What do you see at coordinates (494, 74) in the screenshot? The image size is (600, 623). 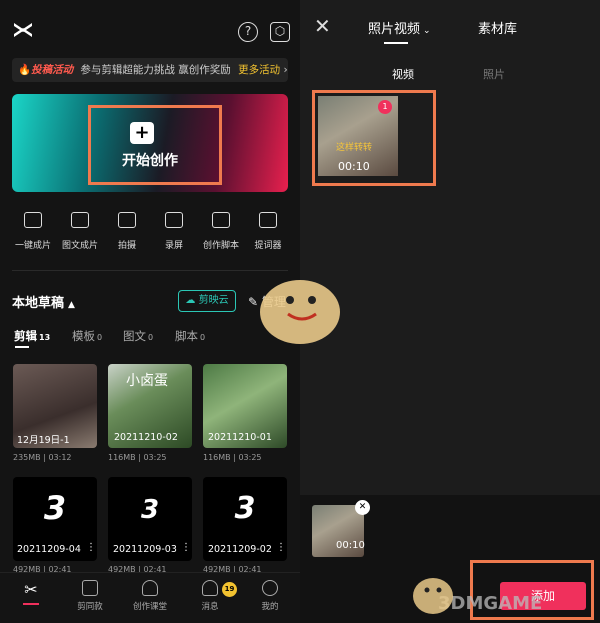 I see `subtab-photo: 照片` at bounding box center [494, 74].